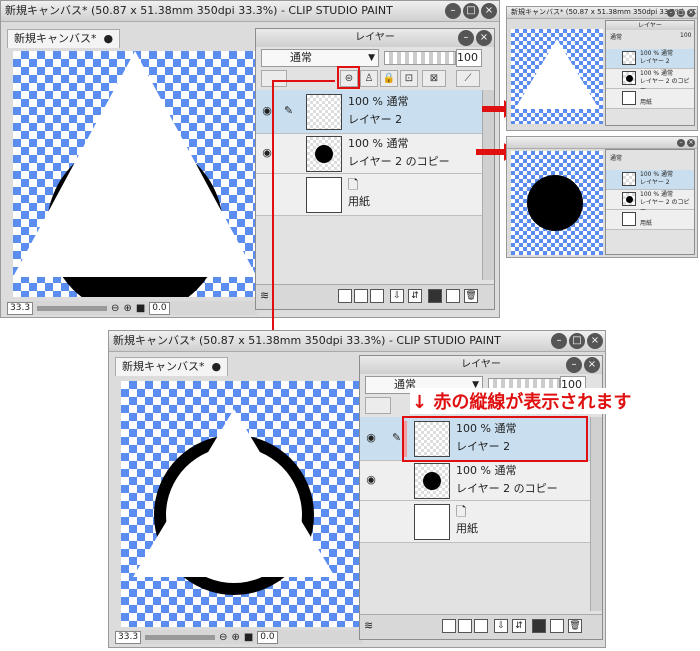 This screenshot has height=651, width=700. I want to click on panel-close-button: ×, so click(592, 365).